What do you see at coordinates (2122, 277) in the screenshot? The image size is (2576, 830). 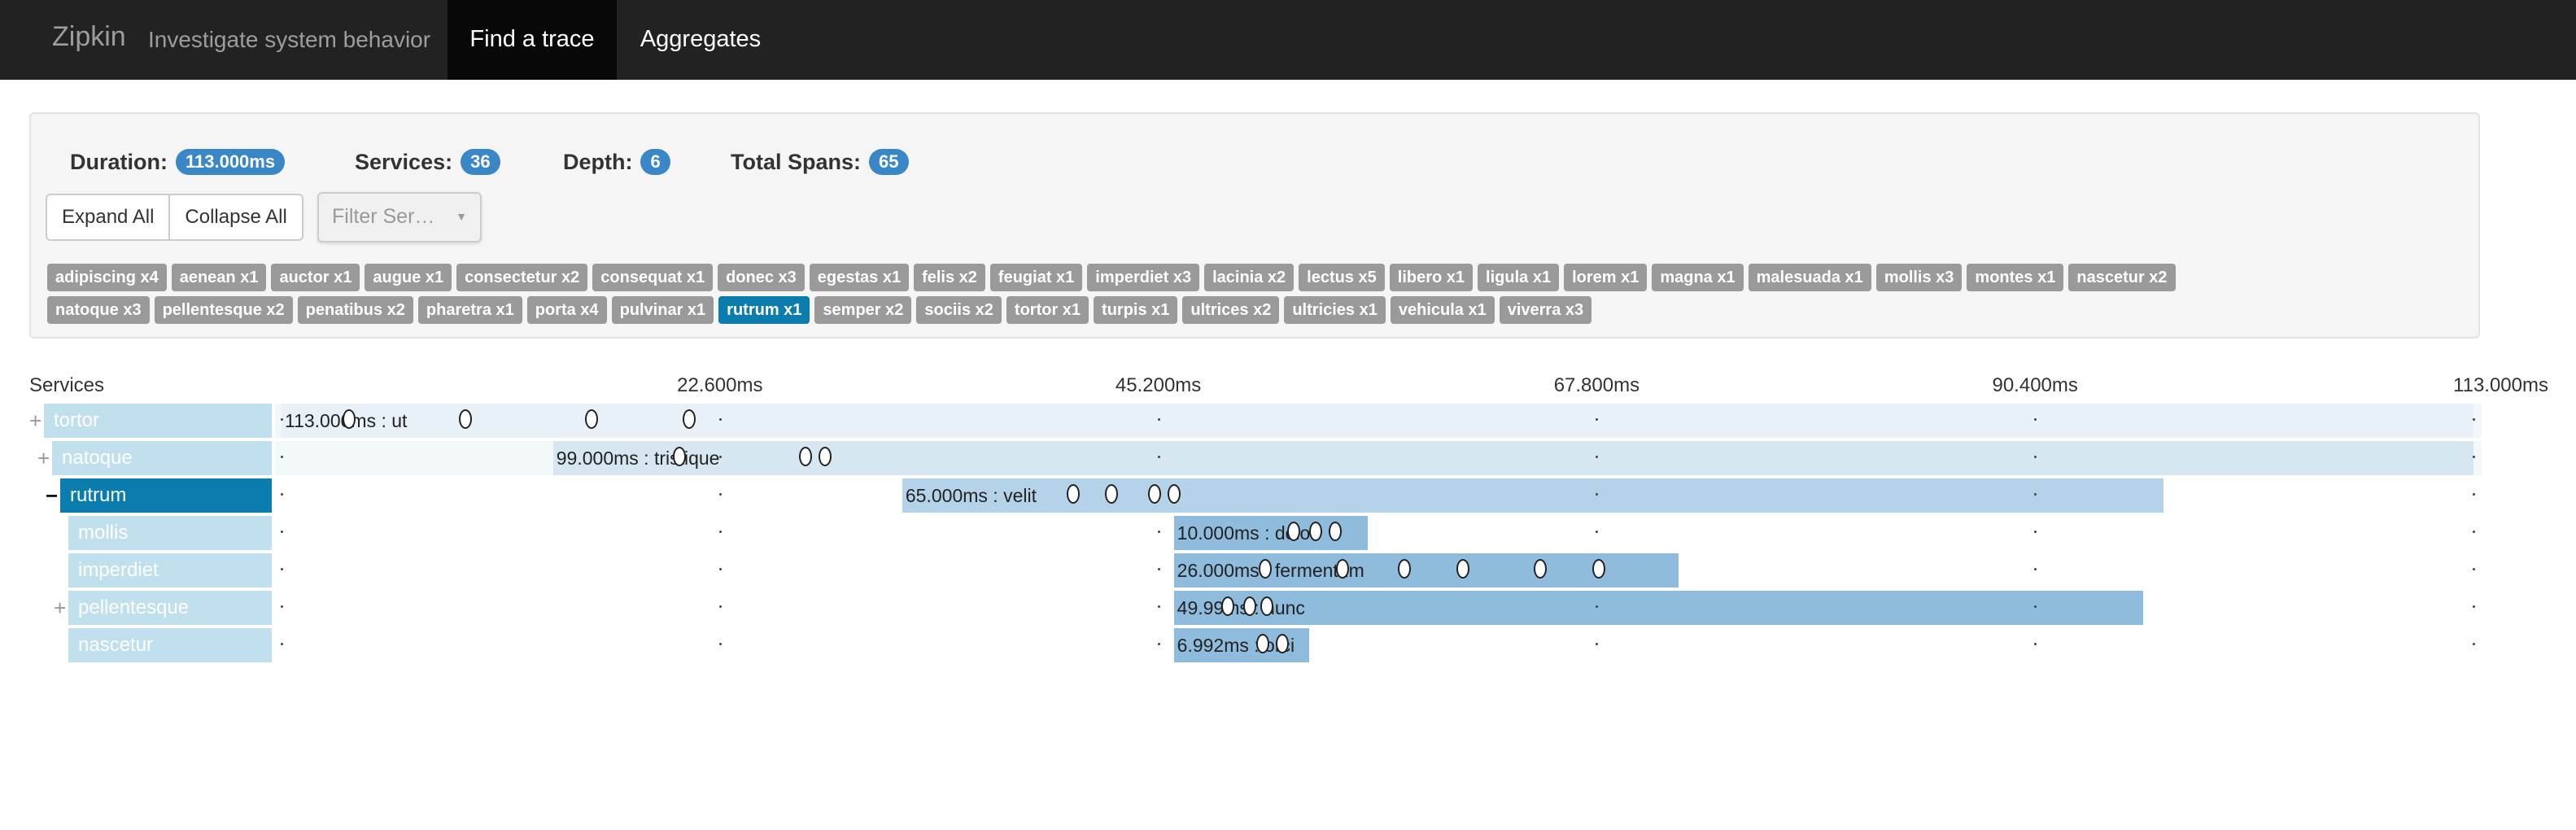 I see `service-tag: nascetur x2` at bounding box center [2122, 277].